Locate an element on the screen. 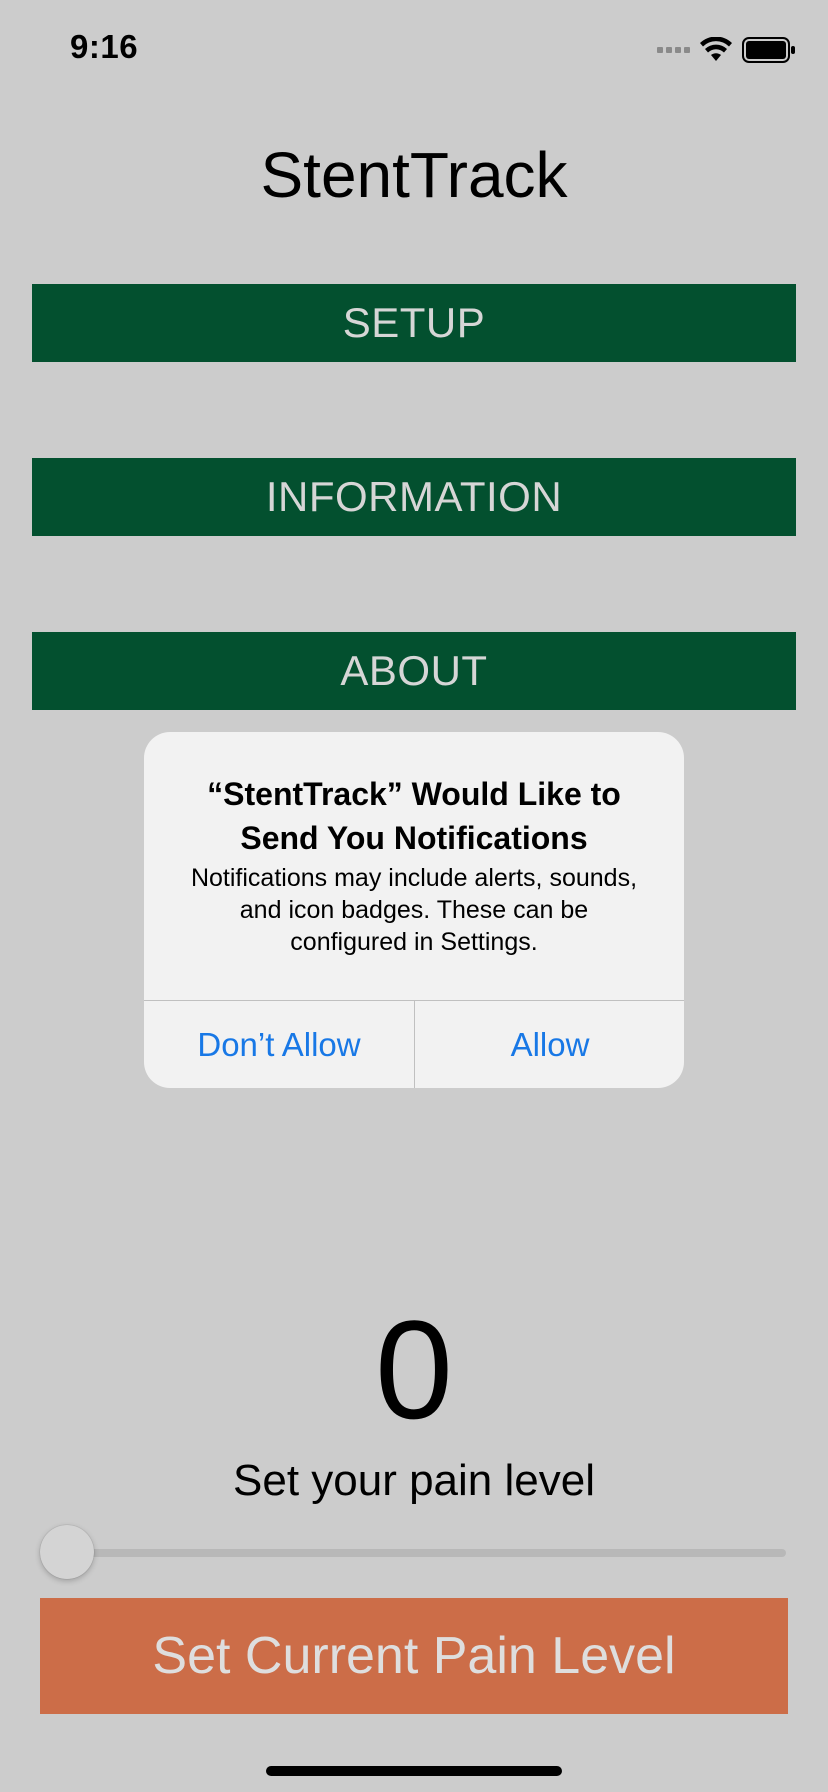 This screenshot has width=828, height=1792. pain-level-slider is located at coordinates (426, 1553).